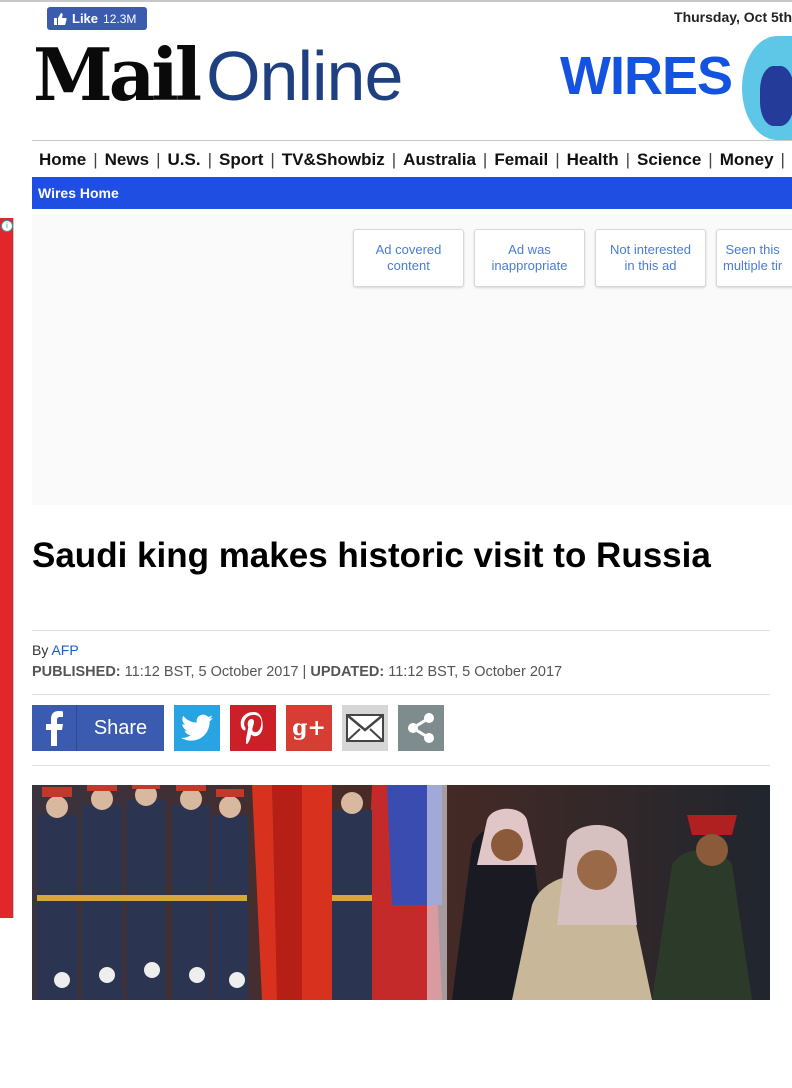  I want to click on side-ad-strip: i, so click(7, 653).